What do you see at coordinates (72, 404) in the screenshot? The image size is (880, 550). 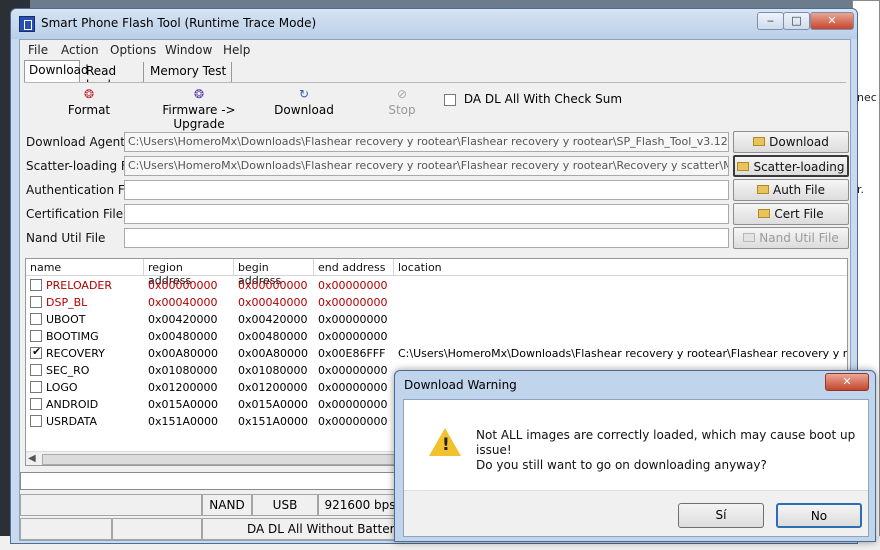 I see `row-name: ANDROID` at bounding box center [72, 404].